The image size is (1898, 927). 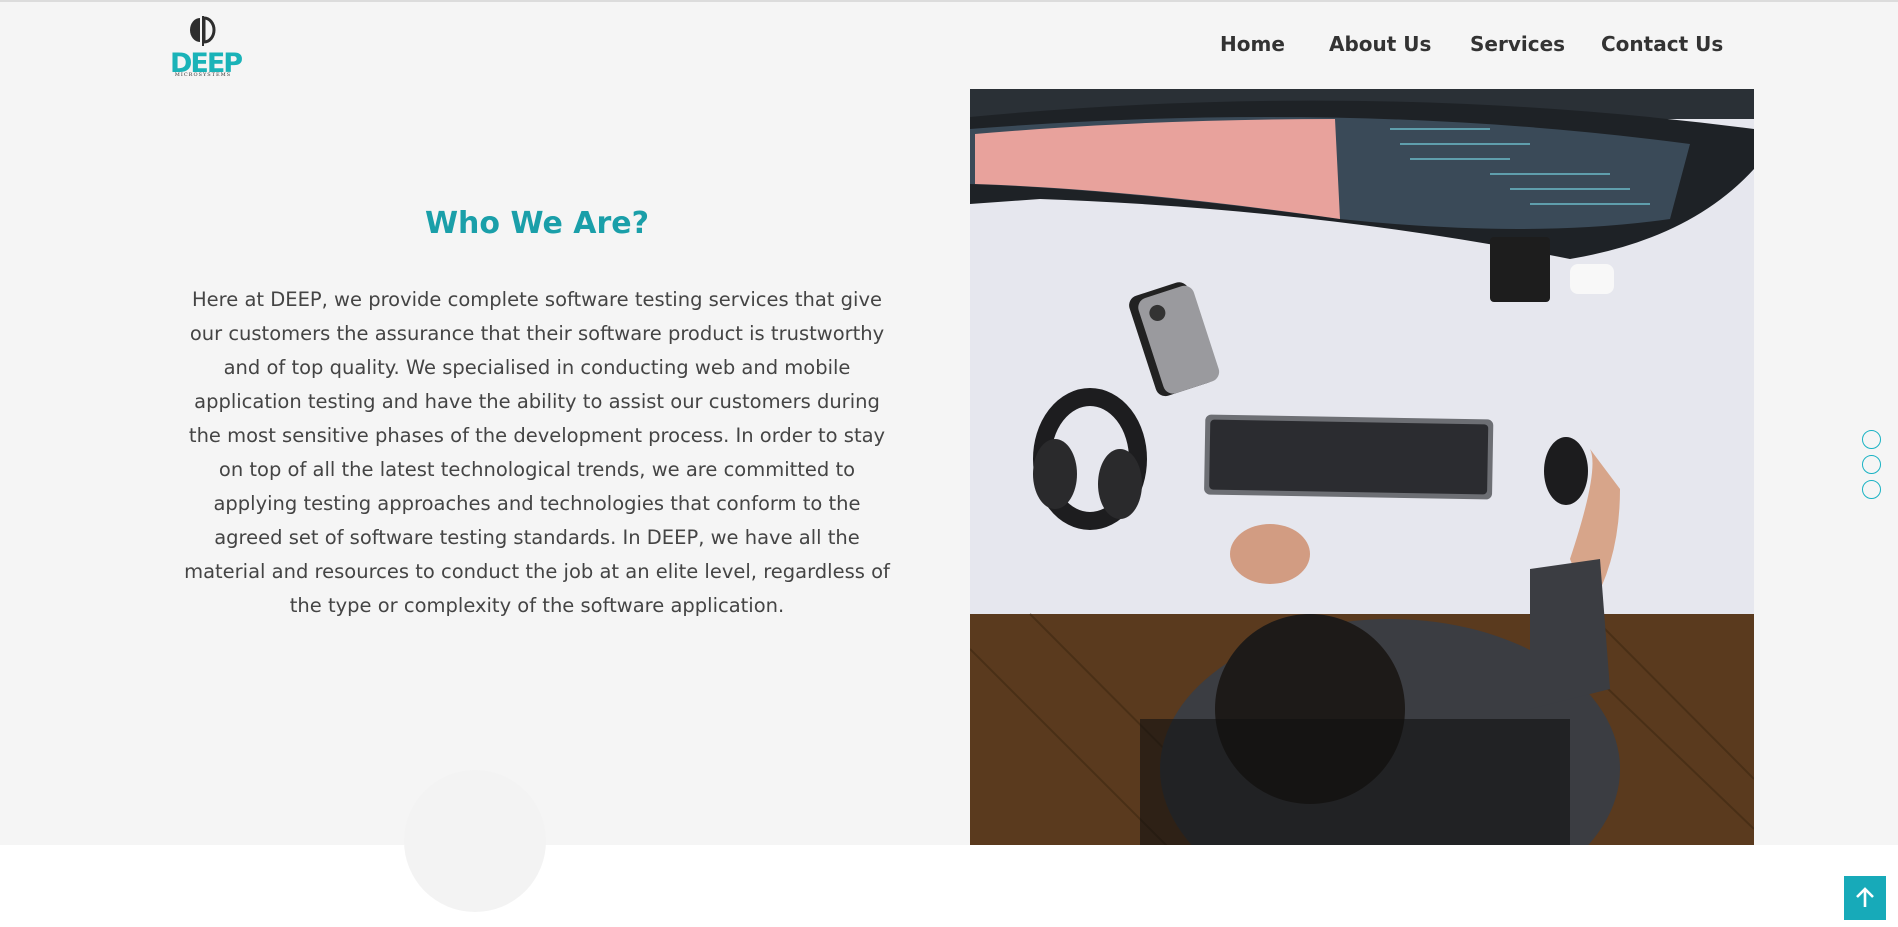 What do you see at coordinates (1662, 44) in the screenshot?
I see `nav-contact-us: Contact Us` at bounding box center [1662, 44].